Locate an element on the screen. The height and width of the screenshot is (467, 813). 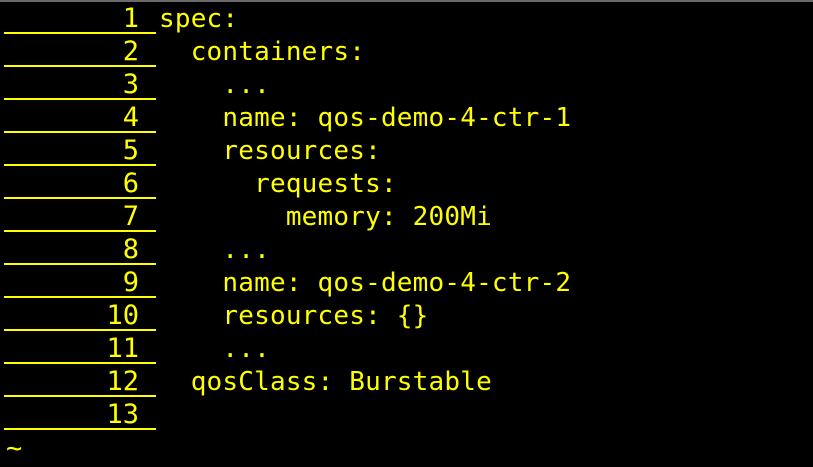
line-number: 2 is located at coordinates (80, 52).